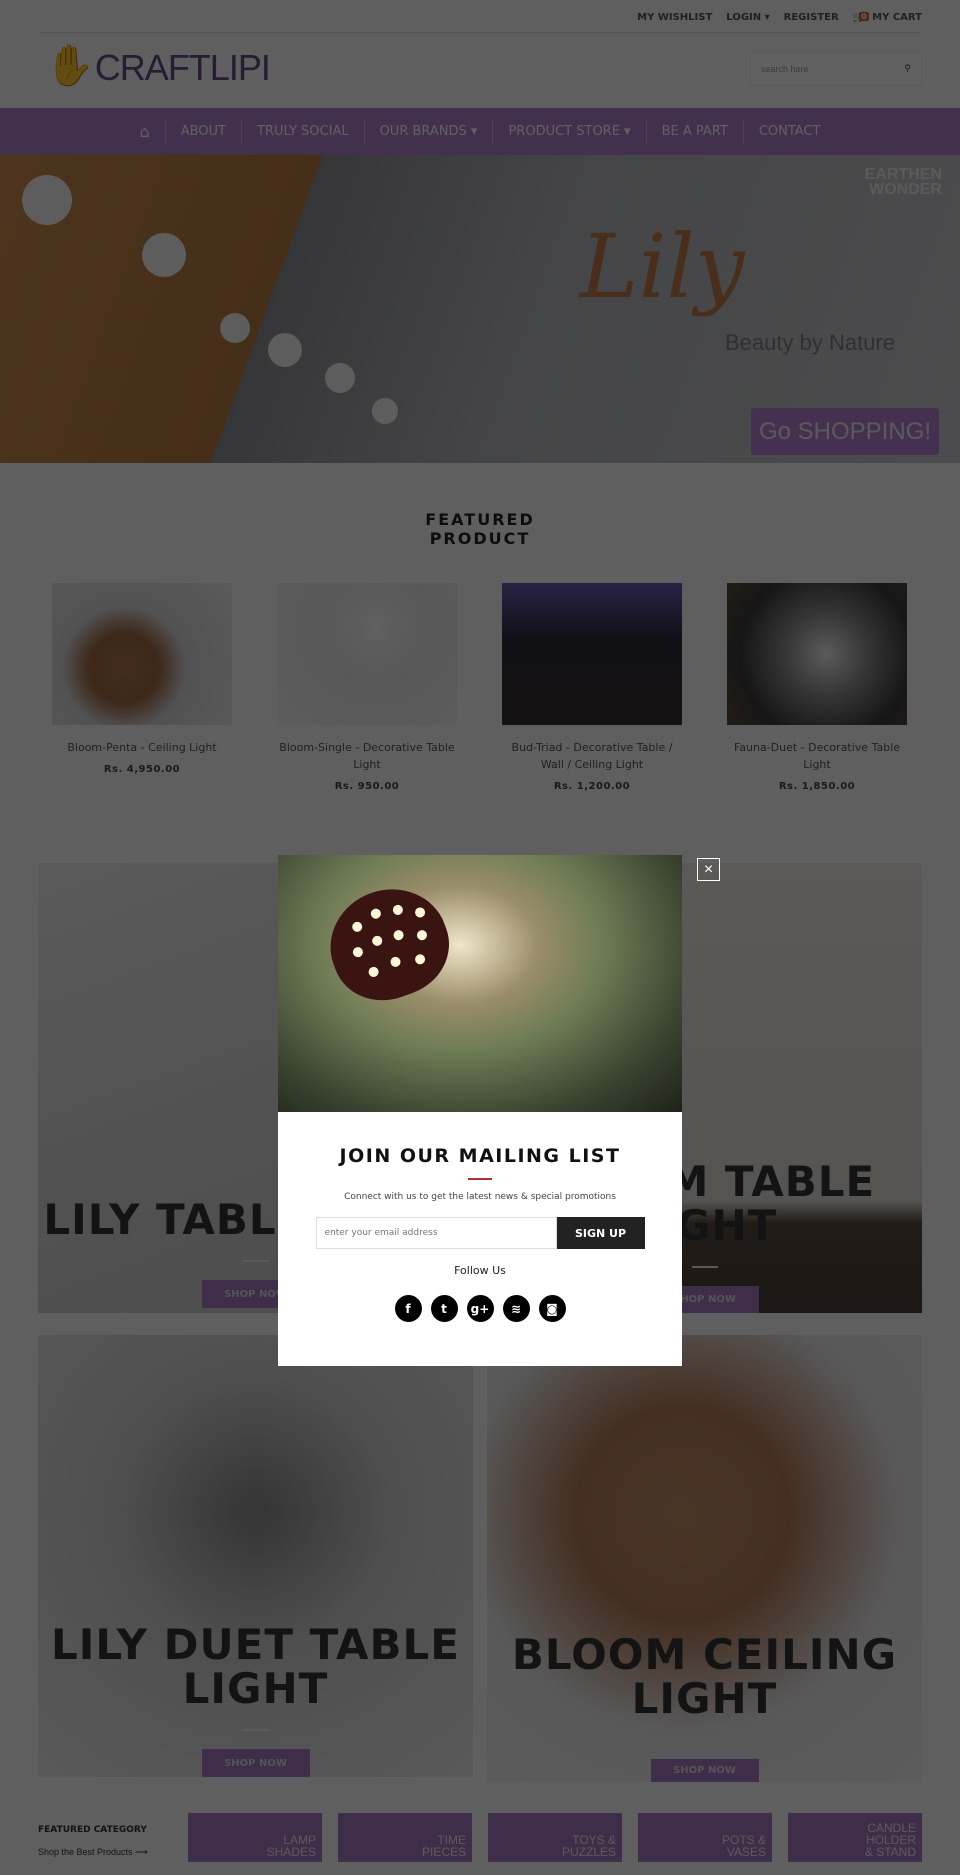 This screenshot has width=960, height=1875. Describe the element at coordinates (552, 1308) in the screenshot. I see `instagram-icon: ◙` at that location.